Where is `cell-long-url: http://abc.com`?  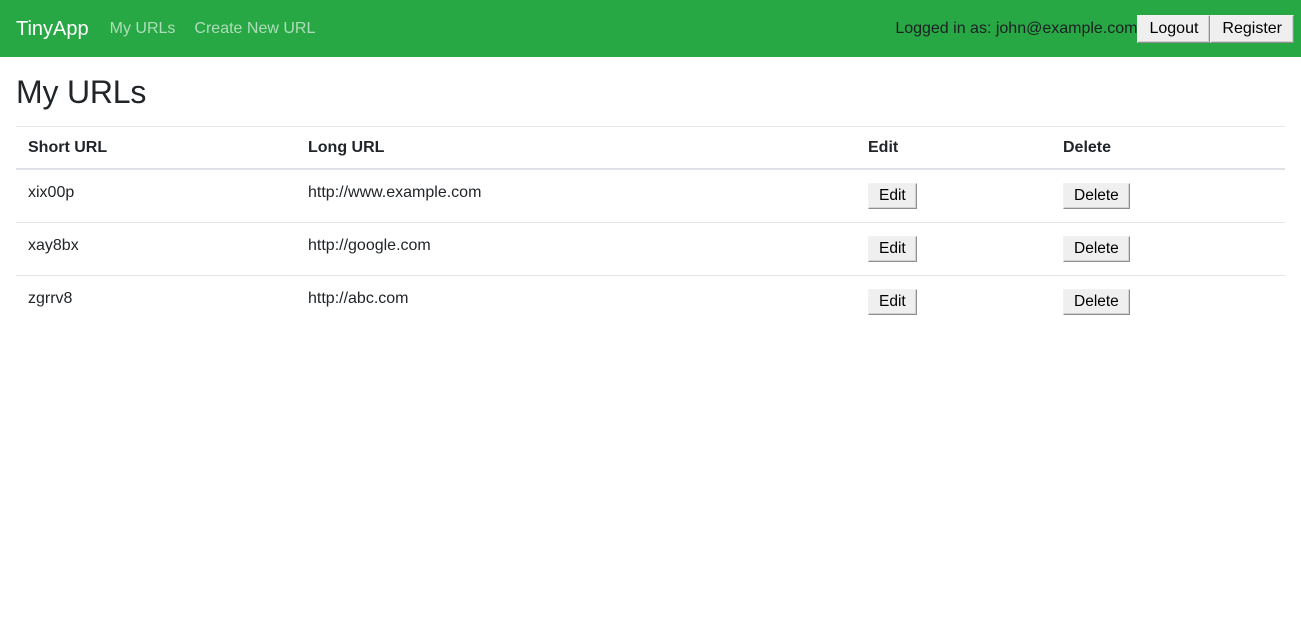
cell-long-url: http://abc.com is located at coordinates (576, 302).